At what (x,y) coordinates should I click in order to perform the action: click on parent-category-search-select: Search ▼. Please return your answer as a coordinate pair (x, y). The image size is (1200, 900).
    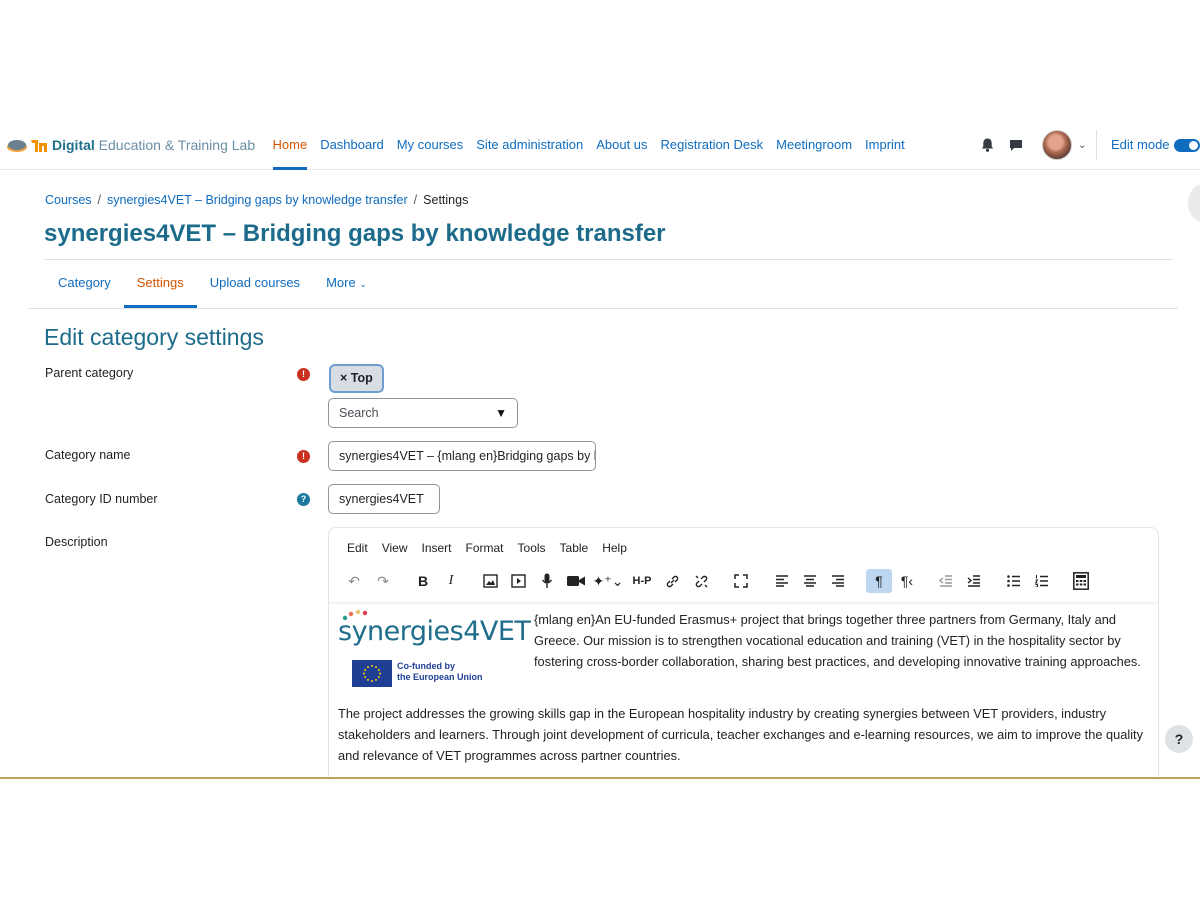
    Looking at the image, I should click on (423, 413).